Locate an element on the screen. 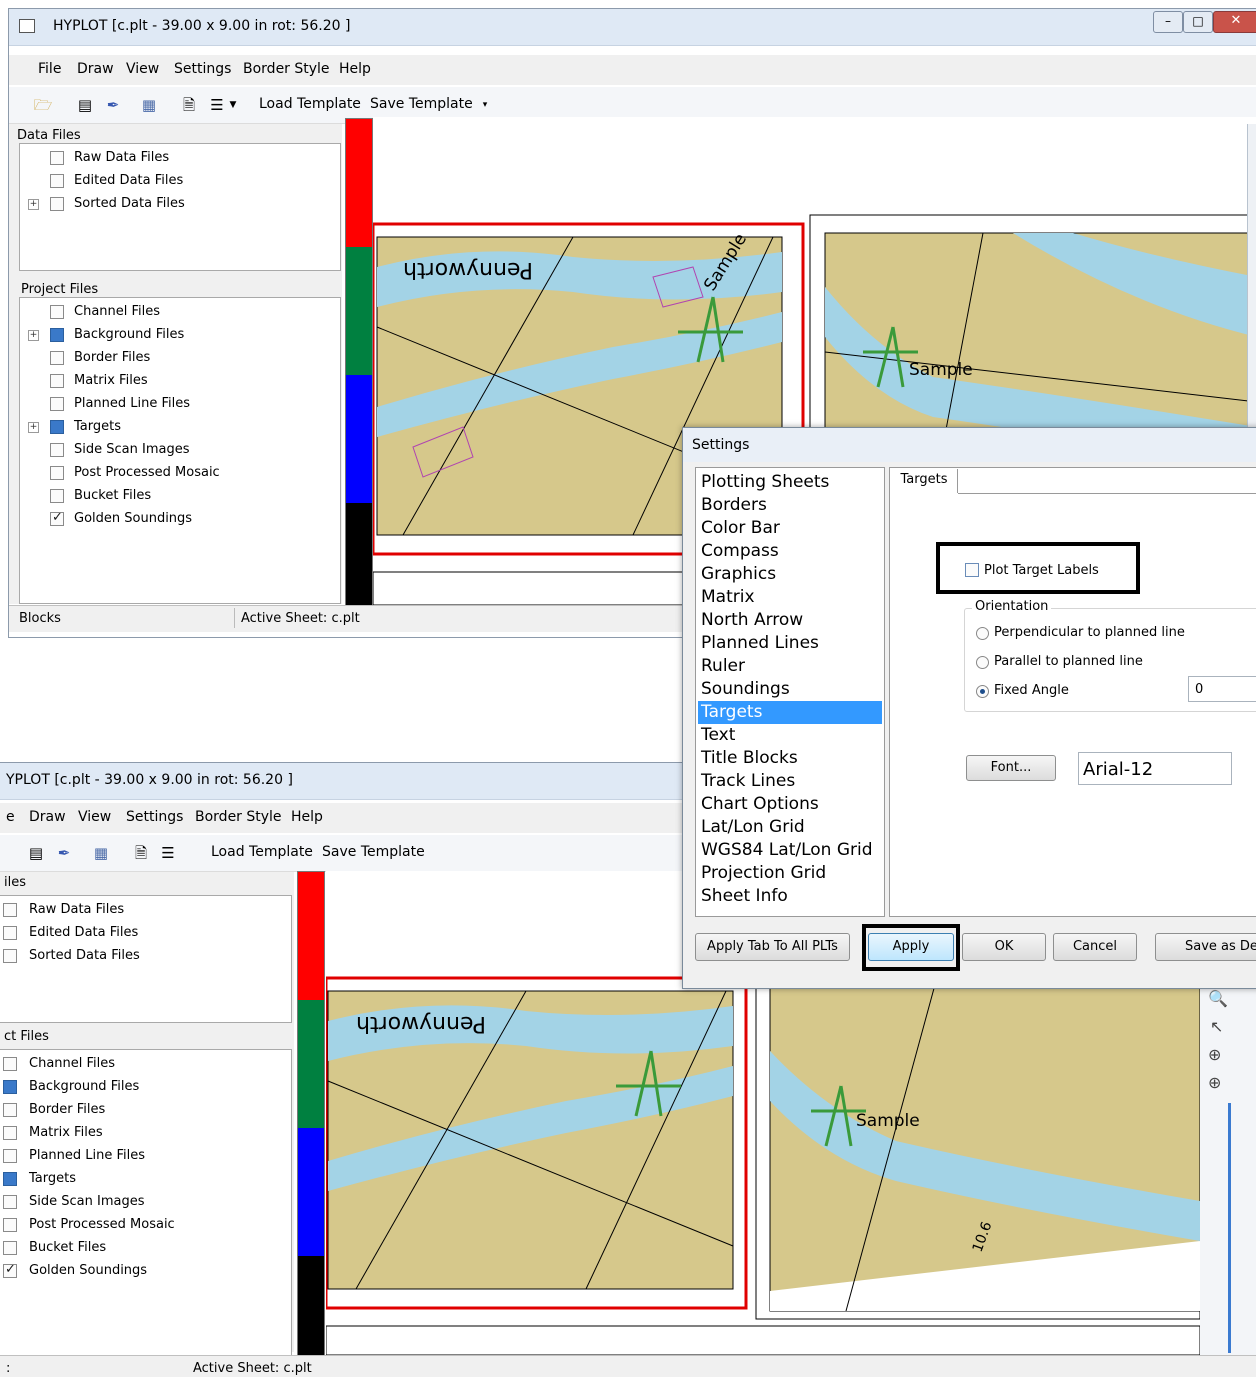 This screenshot has height=1377, width=1256. perpendicular-radio is located at coordinates (982, 633).